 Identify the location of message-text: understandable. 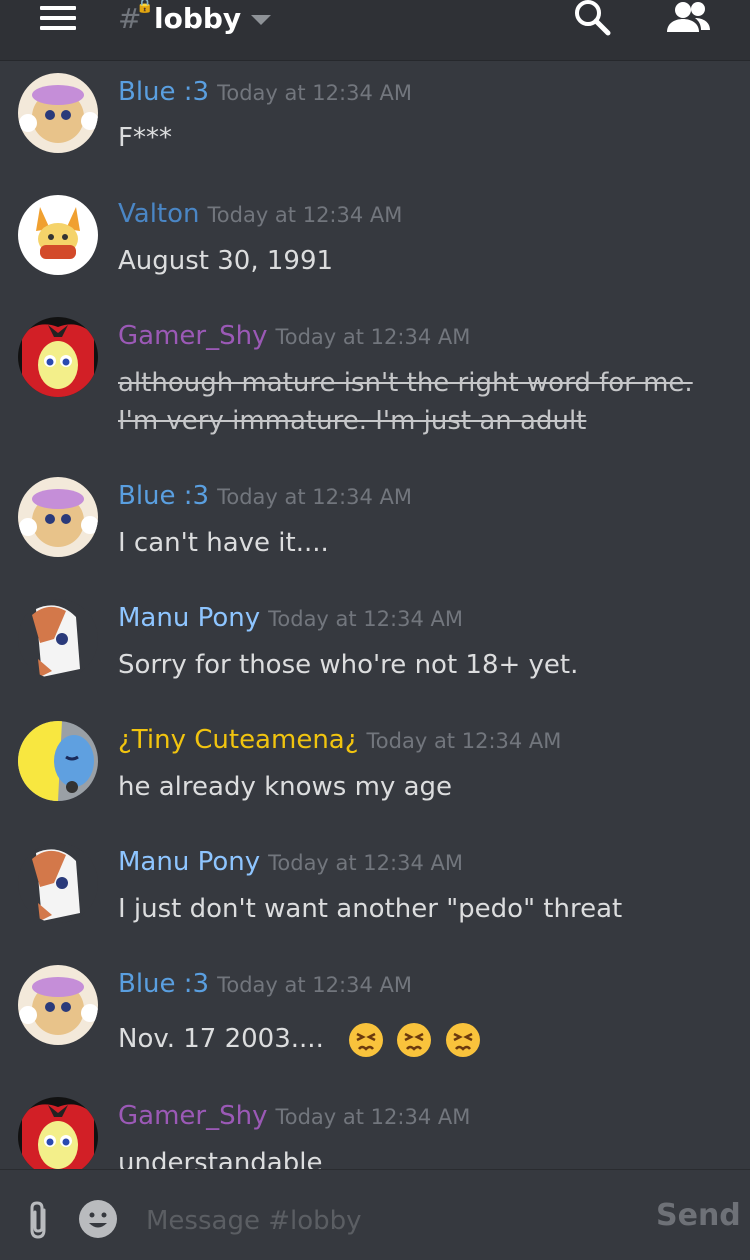
(220, 1158).